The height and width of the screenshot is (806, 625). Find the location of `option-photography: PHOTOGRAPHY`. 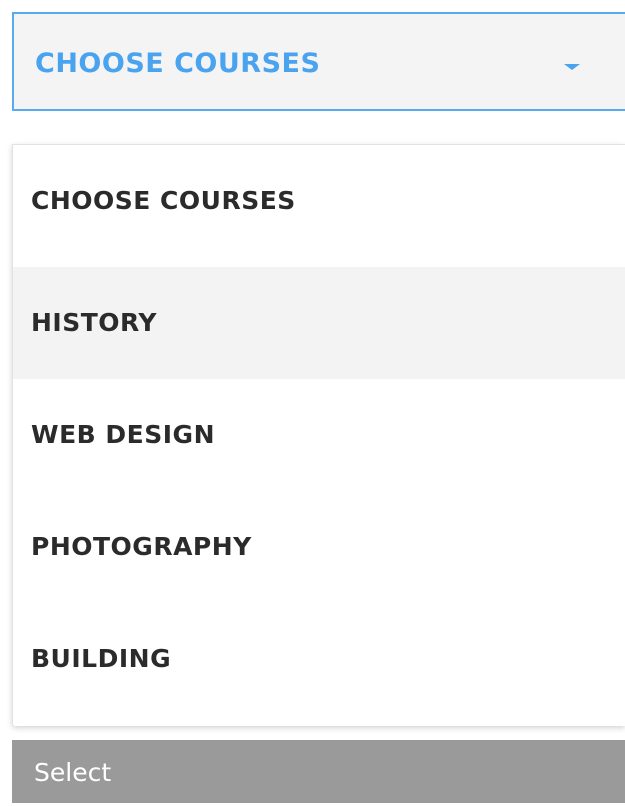

option-photography: PHOTOGRAPHY is located at coordinates (319, 547).